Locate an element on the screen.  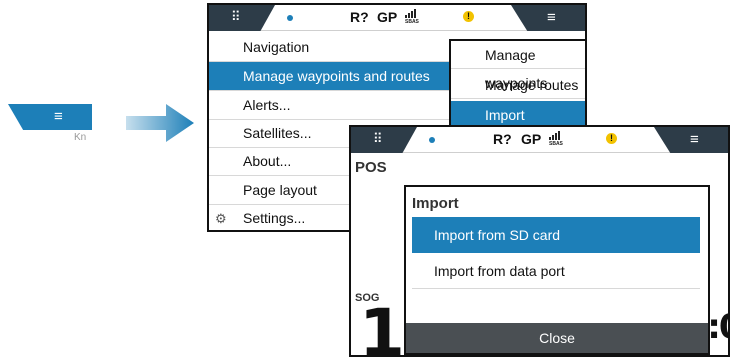
import-from-sd-card-option: Import from SD card is located at coordinates (556, 235).